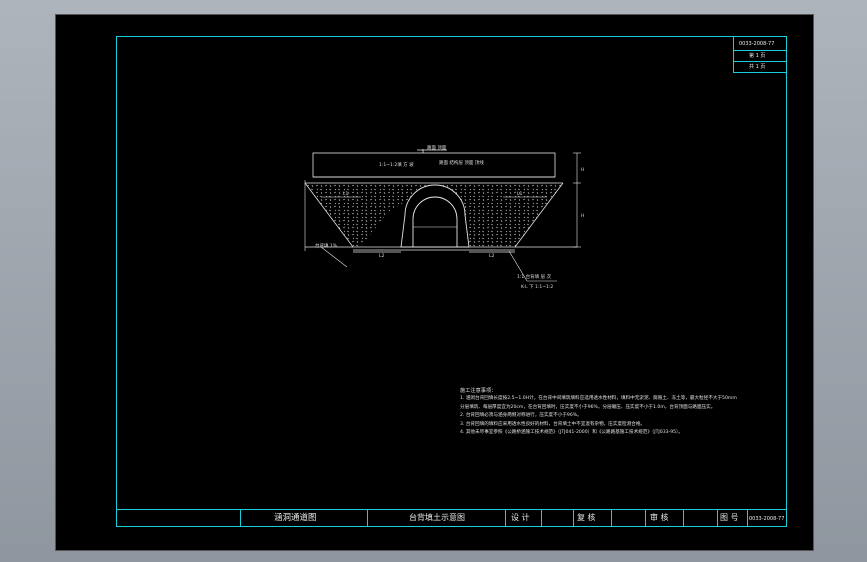 This screenshot has height=562, width=867. What do you see at coordinates (520, 194) in the screenshot?
I see `label-right-dim: L1` at bounding box center [520, 194].